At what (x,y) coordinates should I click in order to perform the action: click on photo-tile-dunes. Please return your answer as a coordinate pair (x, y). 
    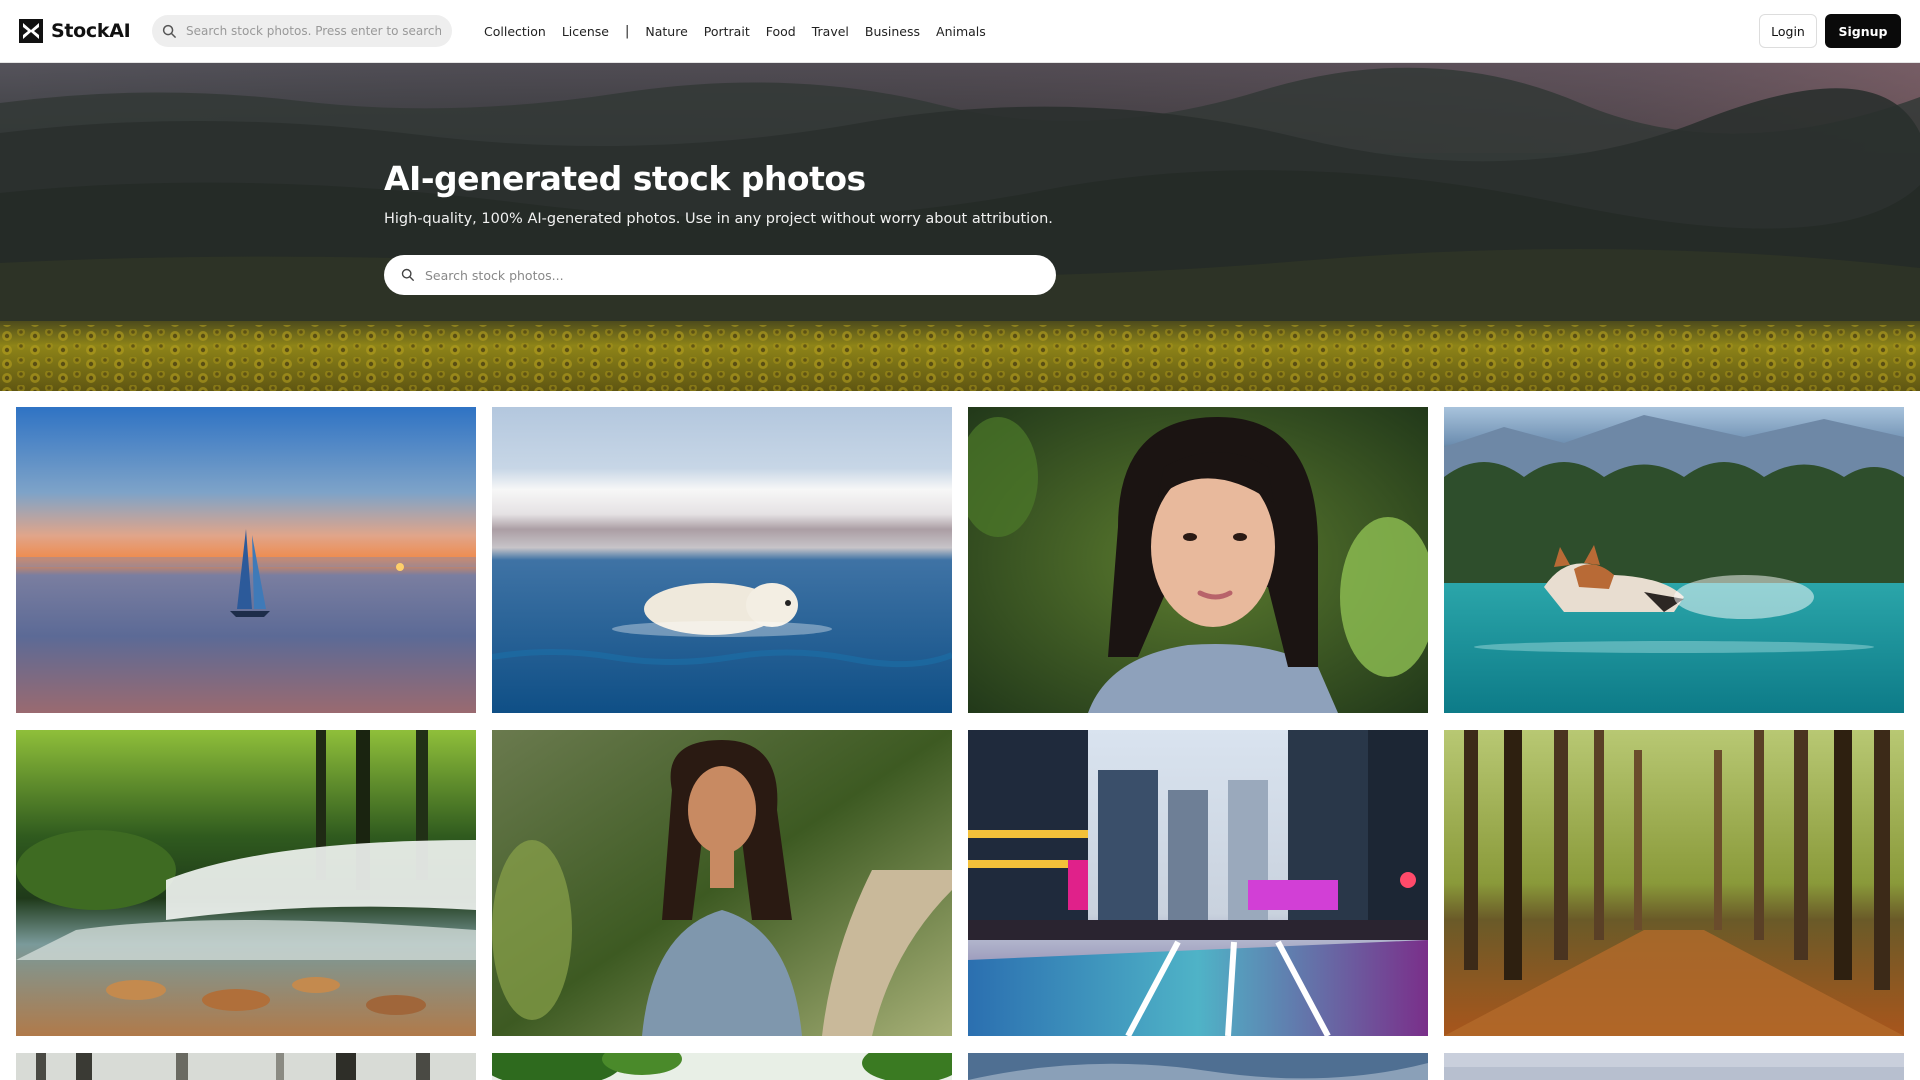
    Looking at the image, I should click on (1198, 1066).